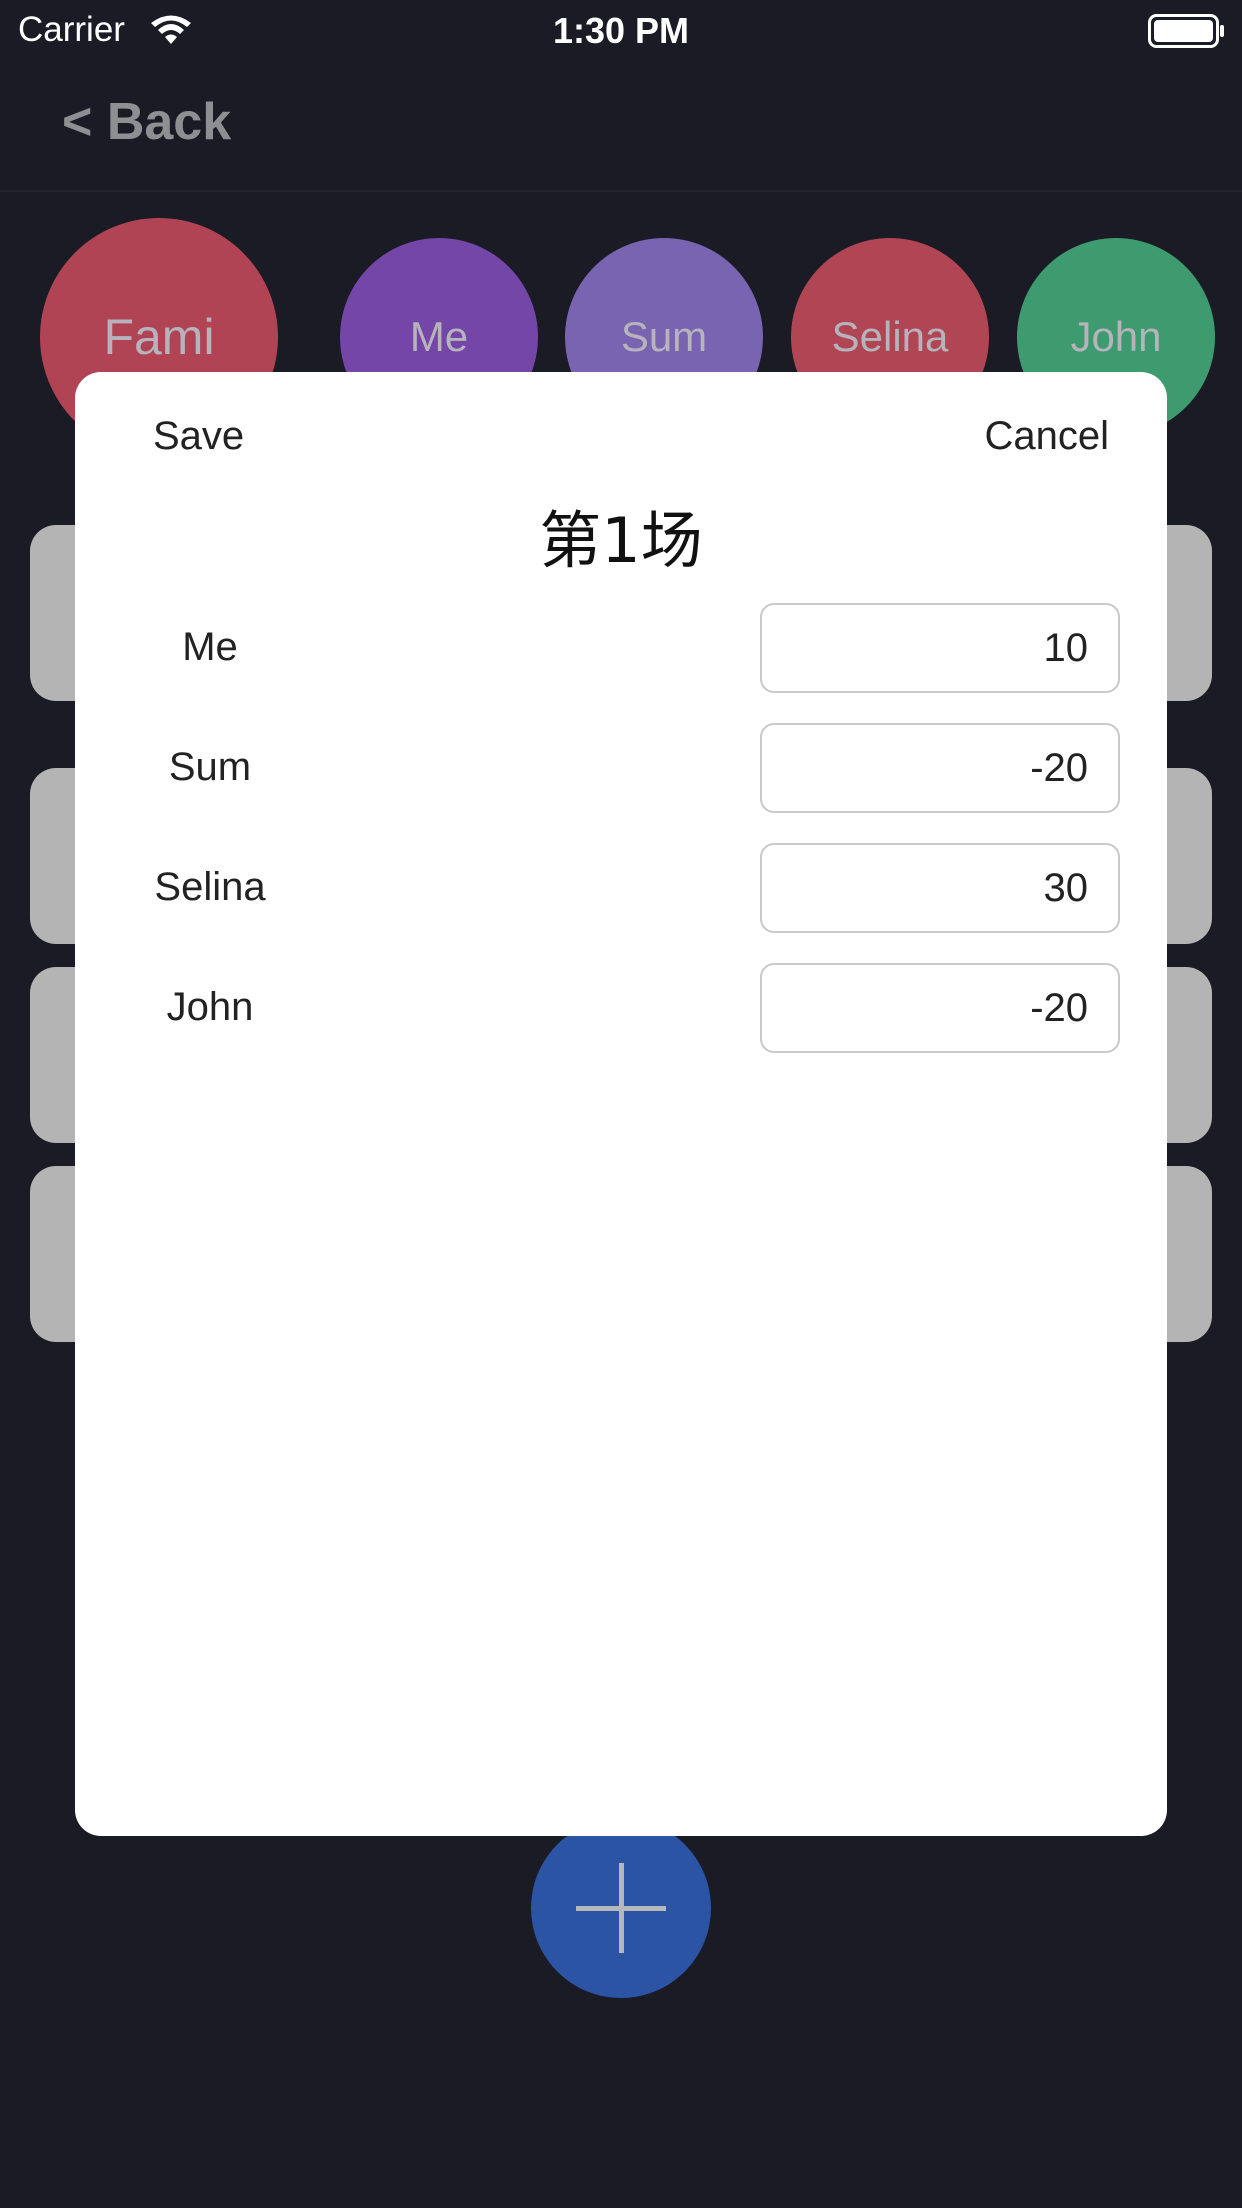  I want to click on player-avatar-label: Me, so click(439, 336).